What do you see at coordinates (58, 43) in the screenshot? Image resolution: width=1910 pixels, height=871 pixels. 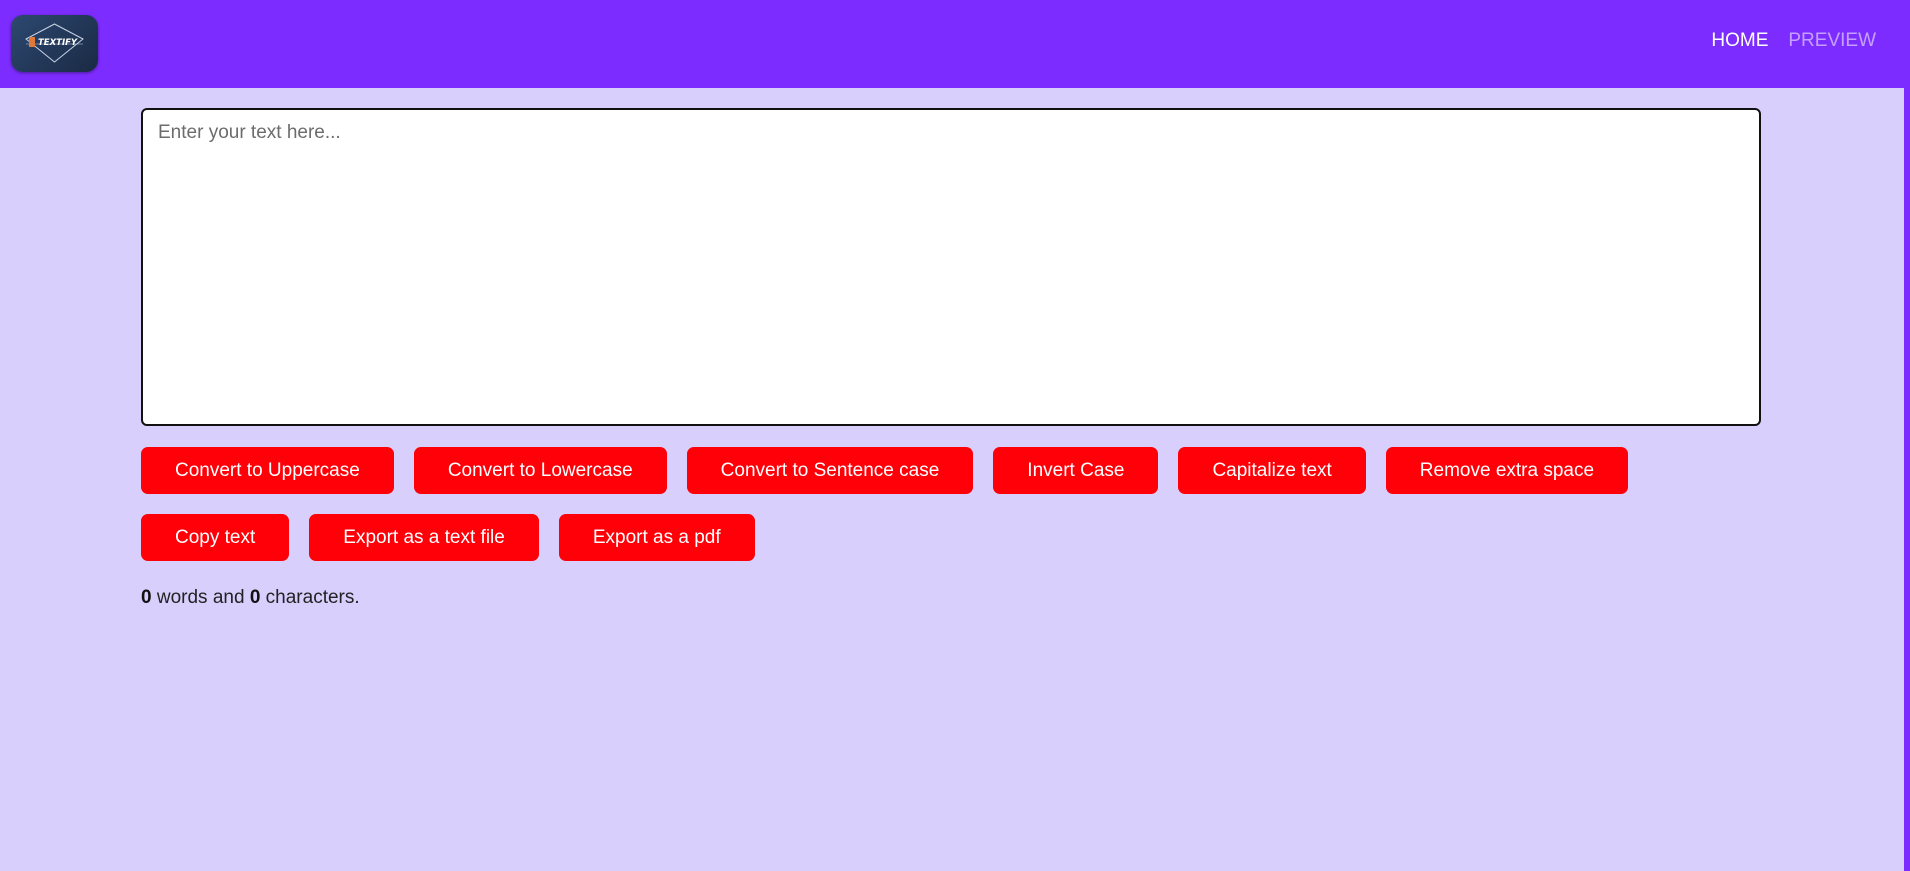 I see `logo-text: TEXTIFY` at bounding box center [58, 43].